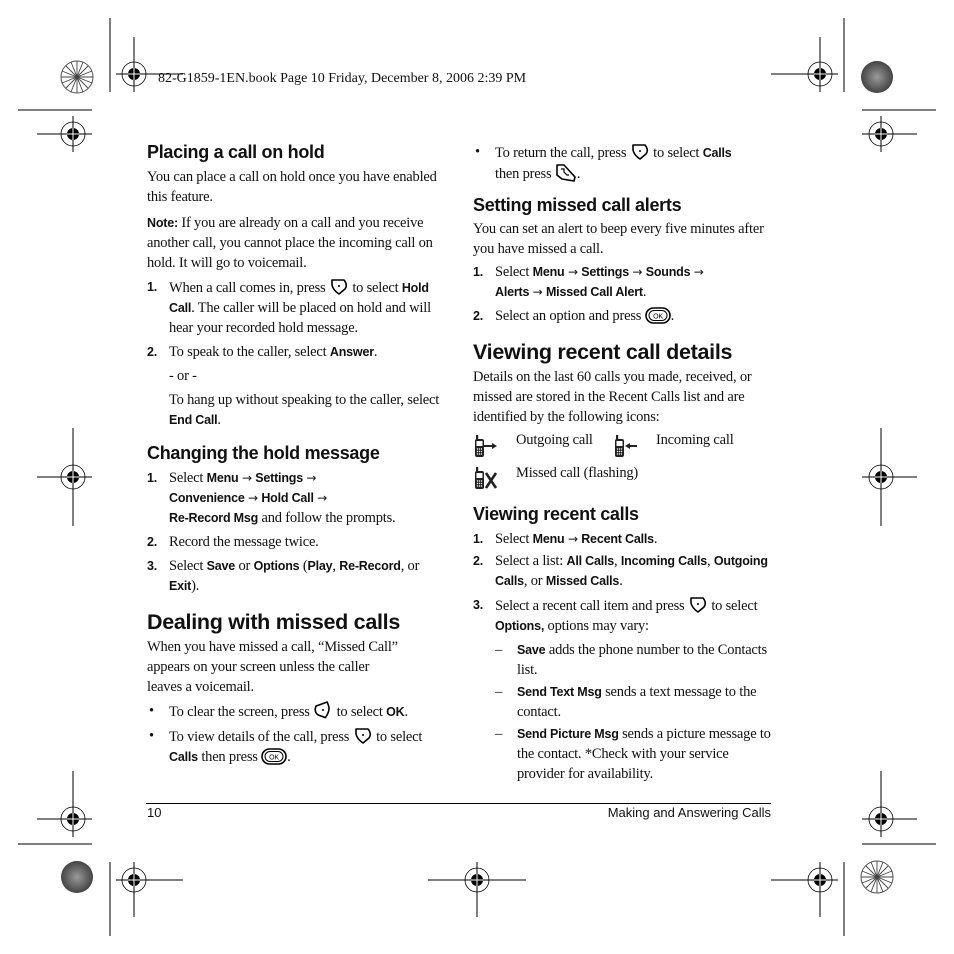 Image resolution: width=954 pixels, height=954 pixels. What do you see at coordinates (486, 478) in the screenshot?
I see `missed-call-icon` at bounding box center [486, 478].